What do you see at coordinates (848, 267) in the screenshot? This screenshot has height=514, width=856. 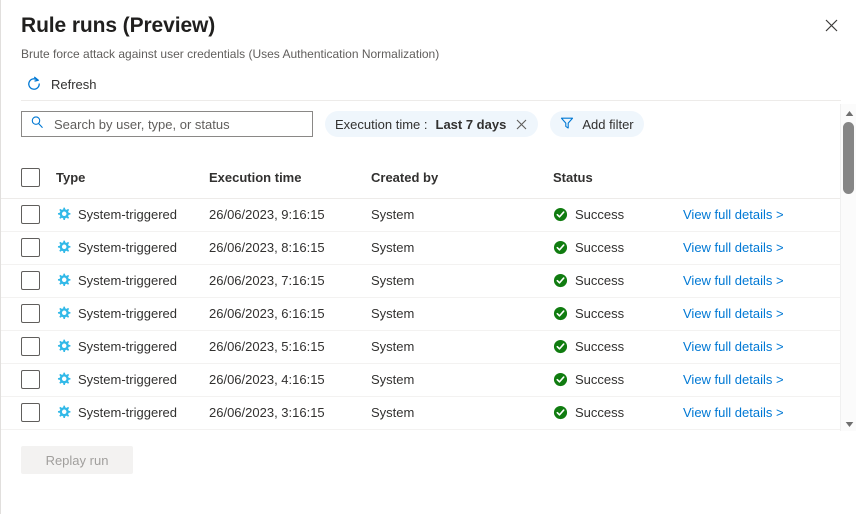 I see `vertical-scrollbar` at bounding box center [848, 267].